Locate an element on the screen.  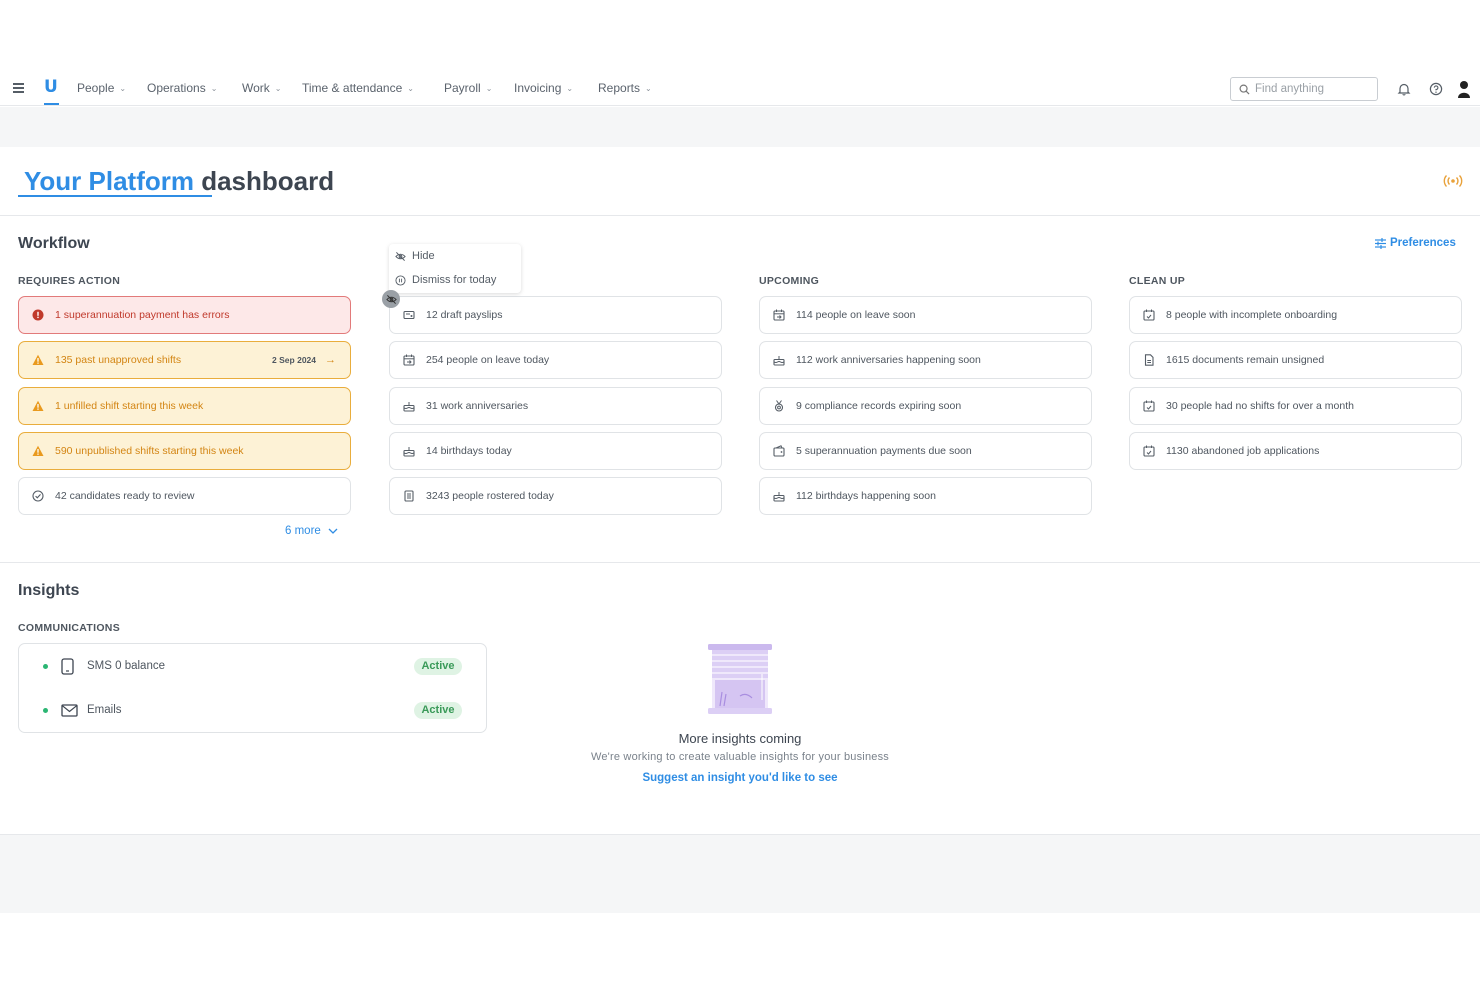
column-header-requires-action: REQUIRES ACTION is located at coordinates (69, 281).